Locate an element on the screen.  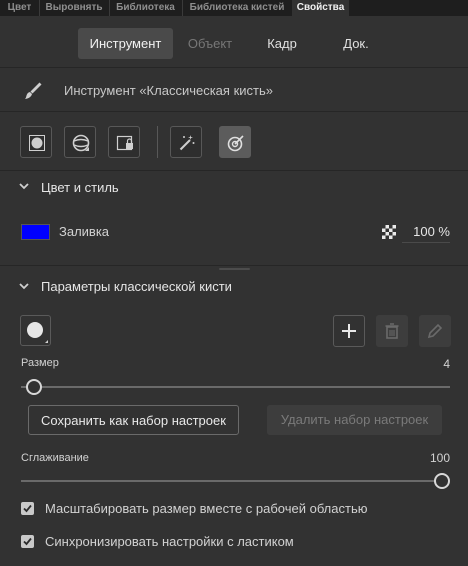
panel-tab-brush-library: Библиотека кистей is located at coordinates (237, 8).